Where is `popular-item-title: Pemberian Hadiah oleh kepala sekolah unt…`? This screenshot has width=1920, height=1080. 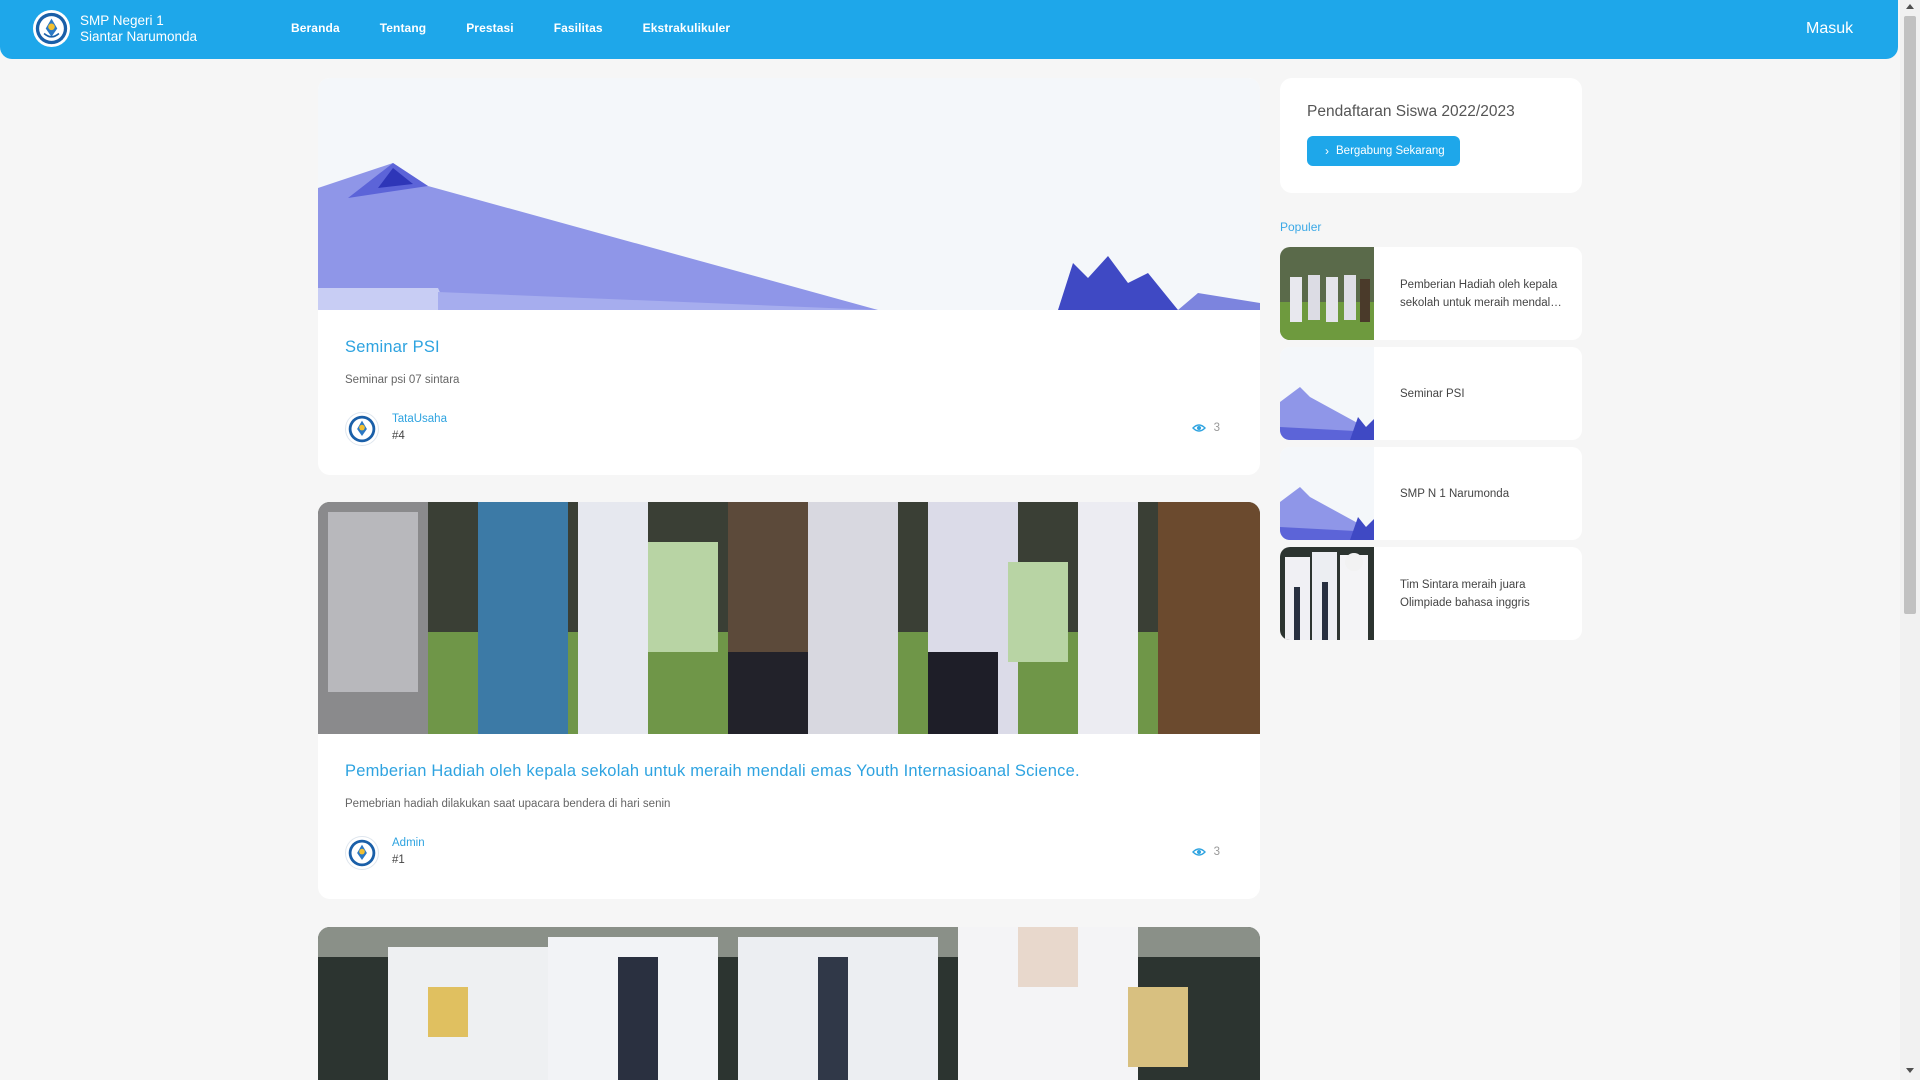
popular-item-title: Pemberian Hadiah oleh kepala sekolah unt… is located at coordinates (1479, 293).